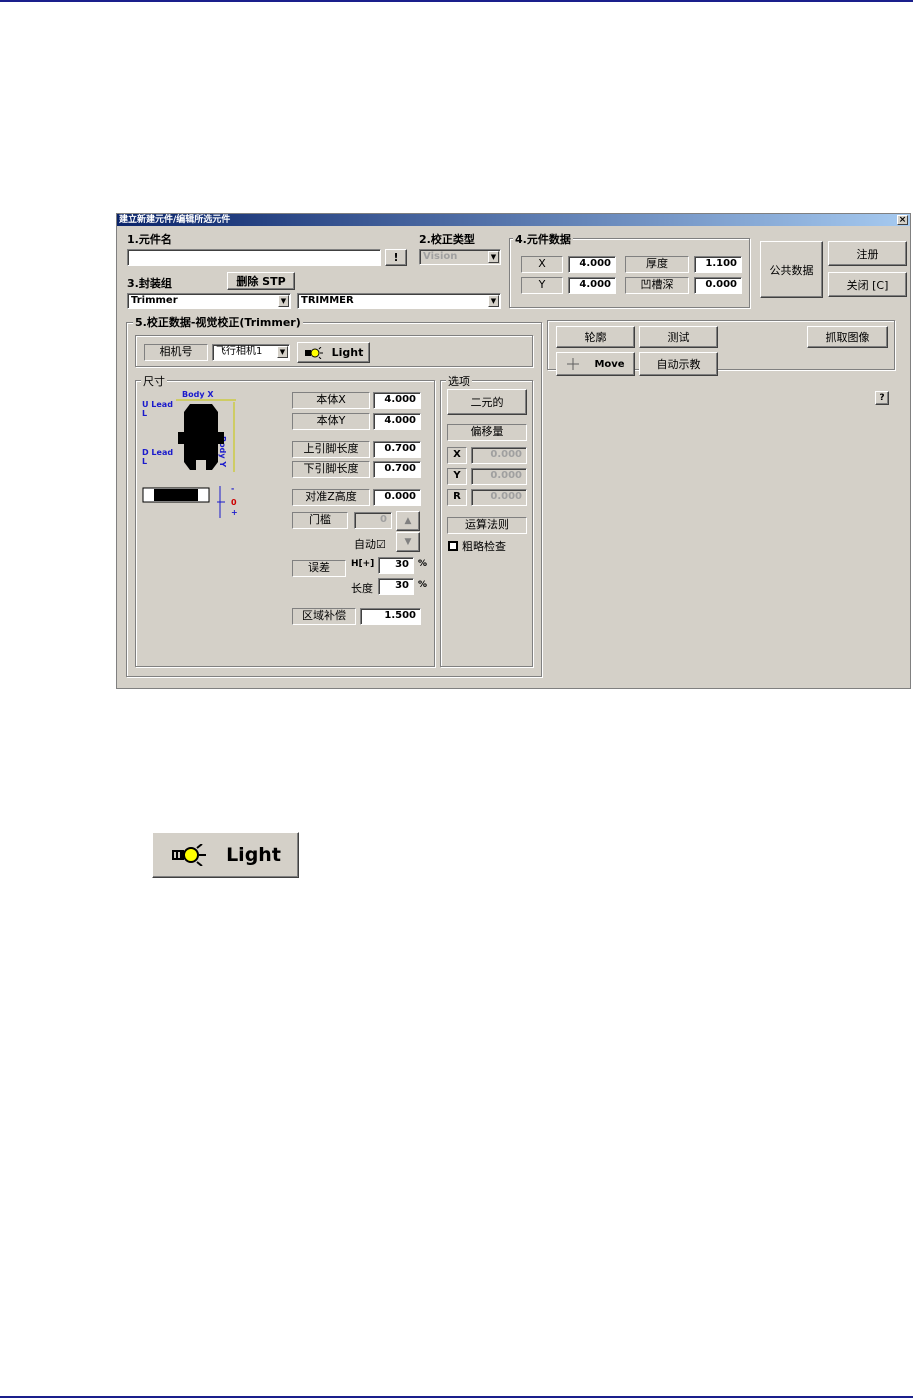 The height and width of the screenshot is (1399, 913). Describe the element at coordinates (399, 301) in the screenshot. I see `package-type-select: TRIMMER ▼` at that location.